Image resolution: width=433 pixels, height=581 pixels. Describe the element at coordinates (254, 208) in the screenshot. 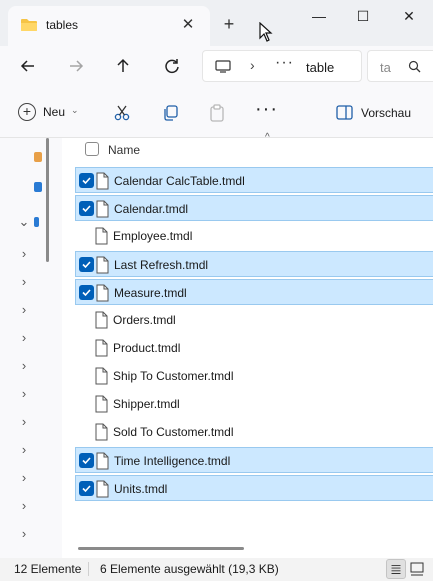

I see `file-row: Calendar.tmdl` at that location.